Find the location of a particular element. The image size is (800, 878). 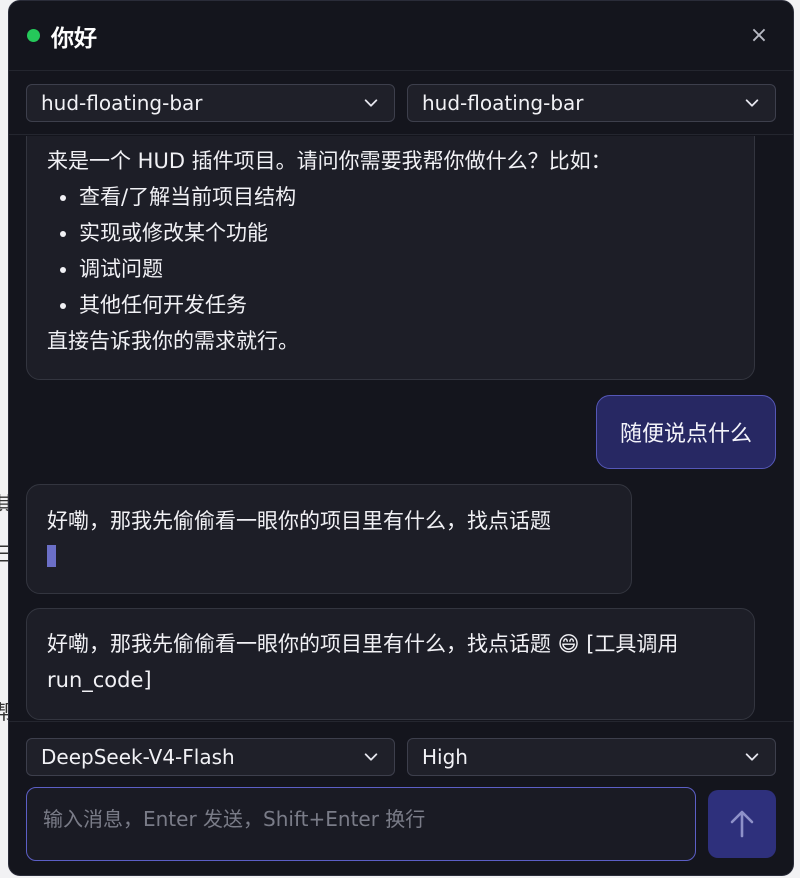

message-list: 查看/了解当前项目结构 实现或修改某个功能 调试问题 其他任何开发任务 is located at coordinates (390, 251).